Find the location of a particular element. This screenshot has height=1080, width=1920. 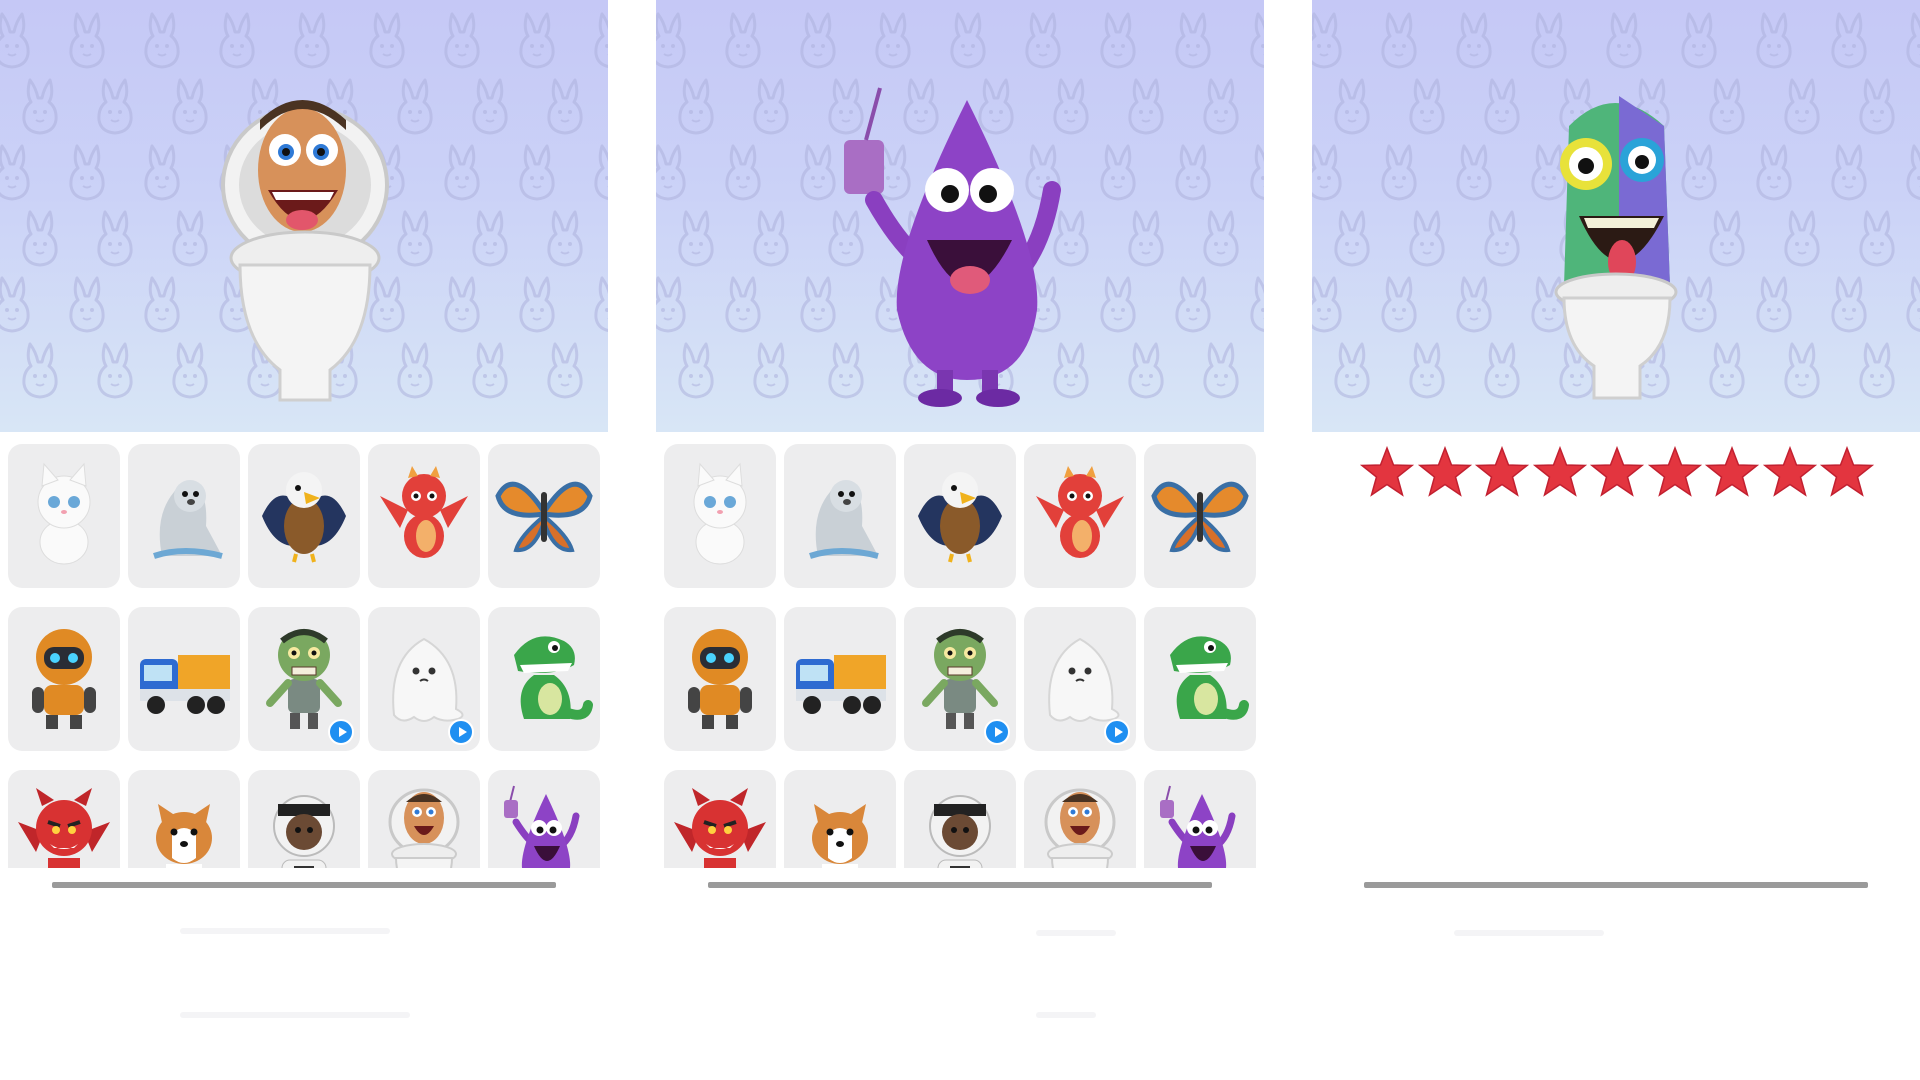

rating-stars is located at coordinates (1620, 472).